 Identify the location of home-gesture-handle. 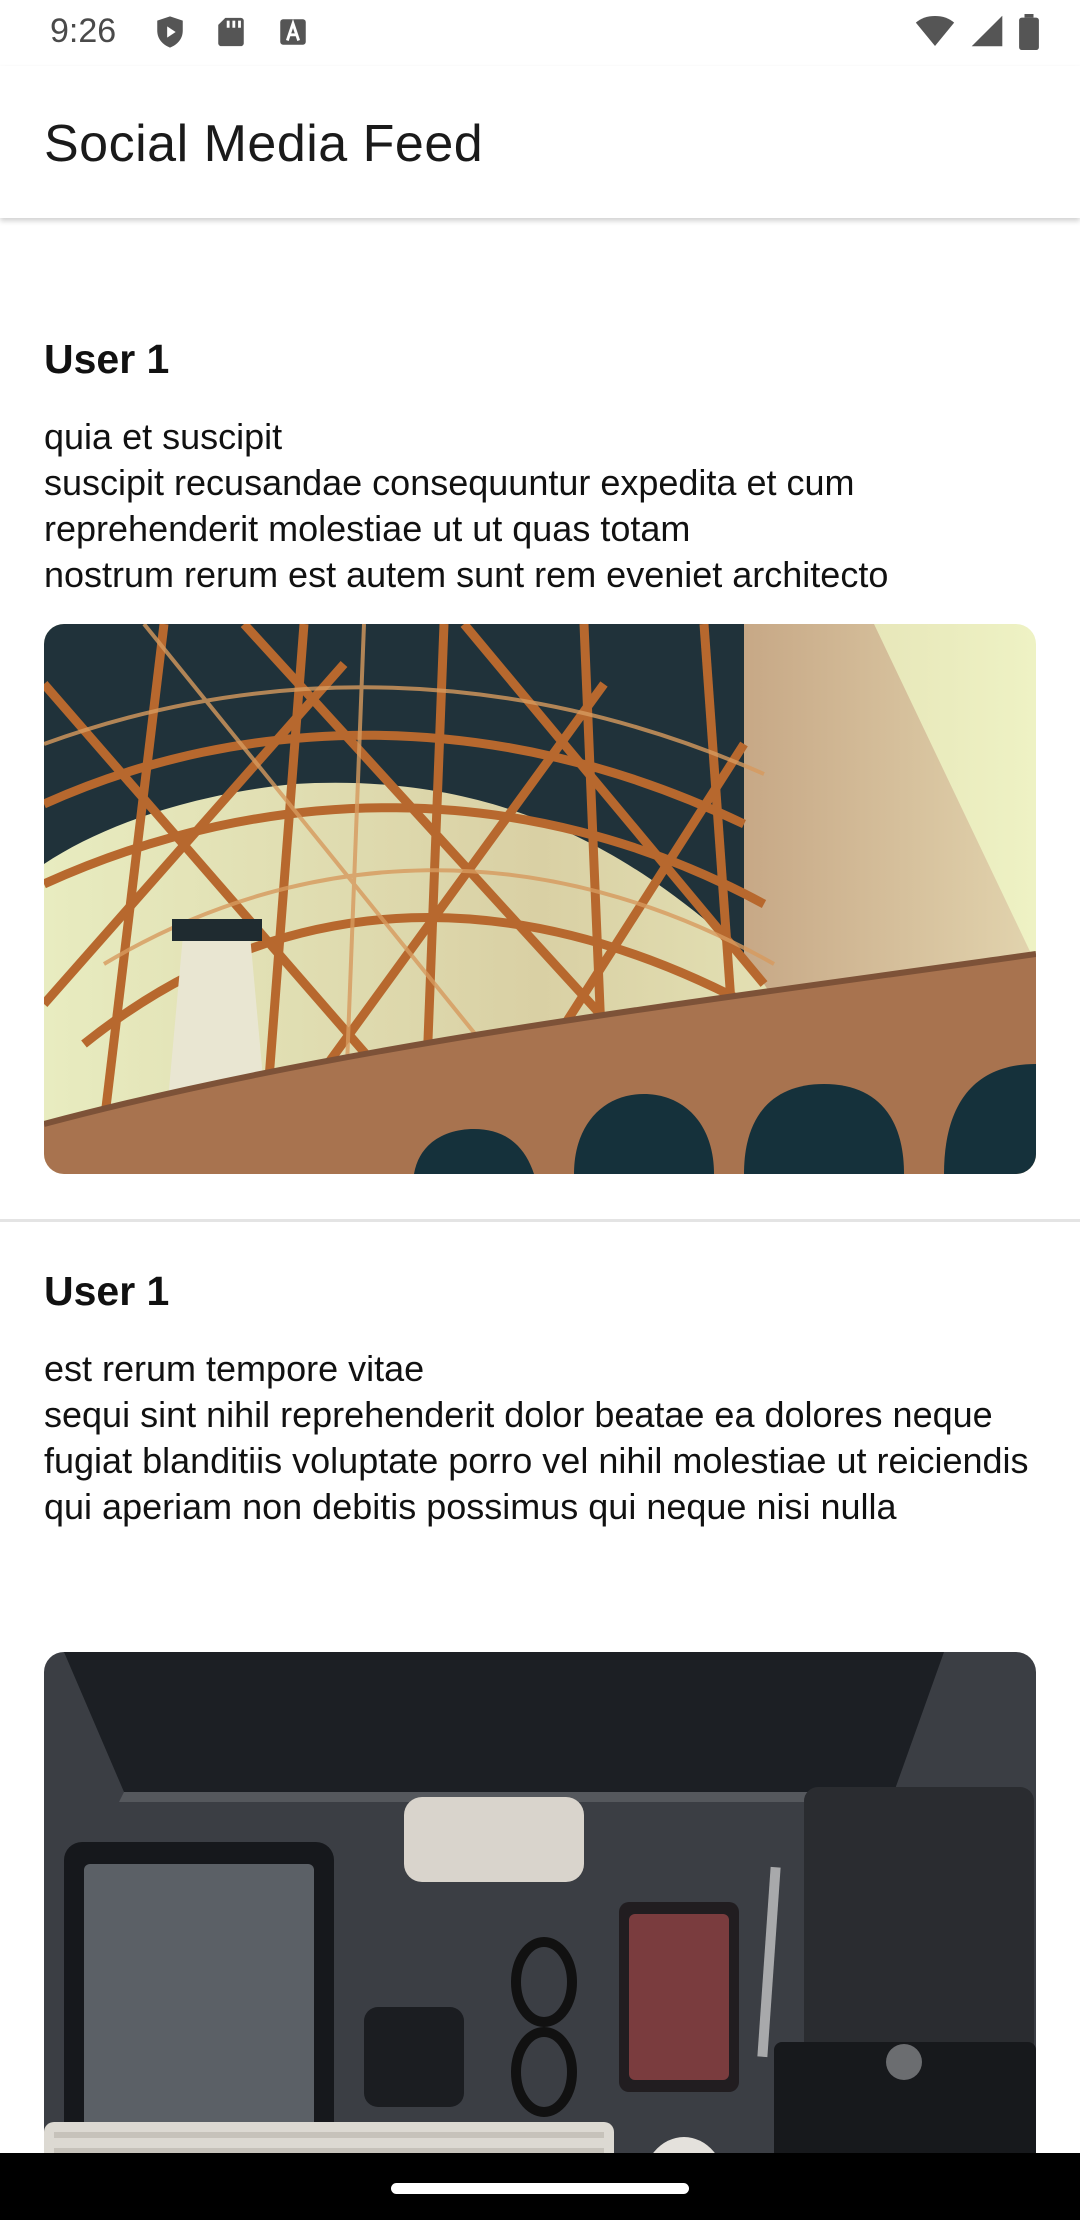
(540, 2188).